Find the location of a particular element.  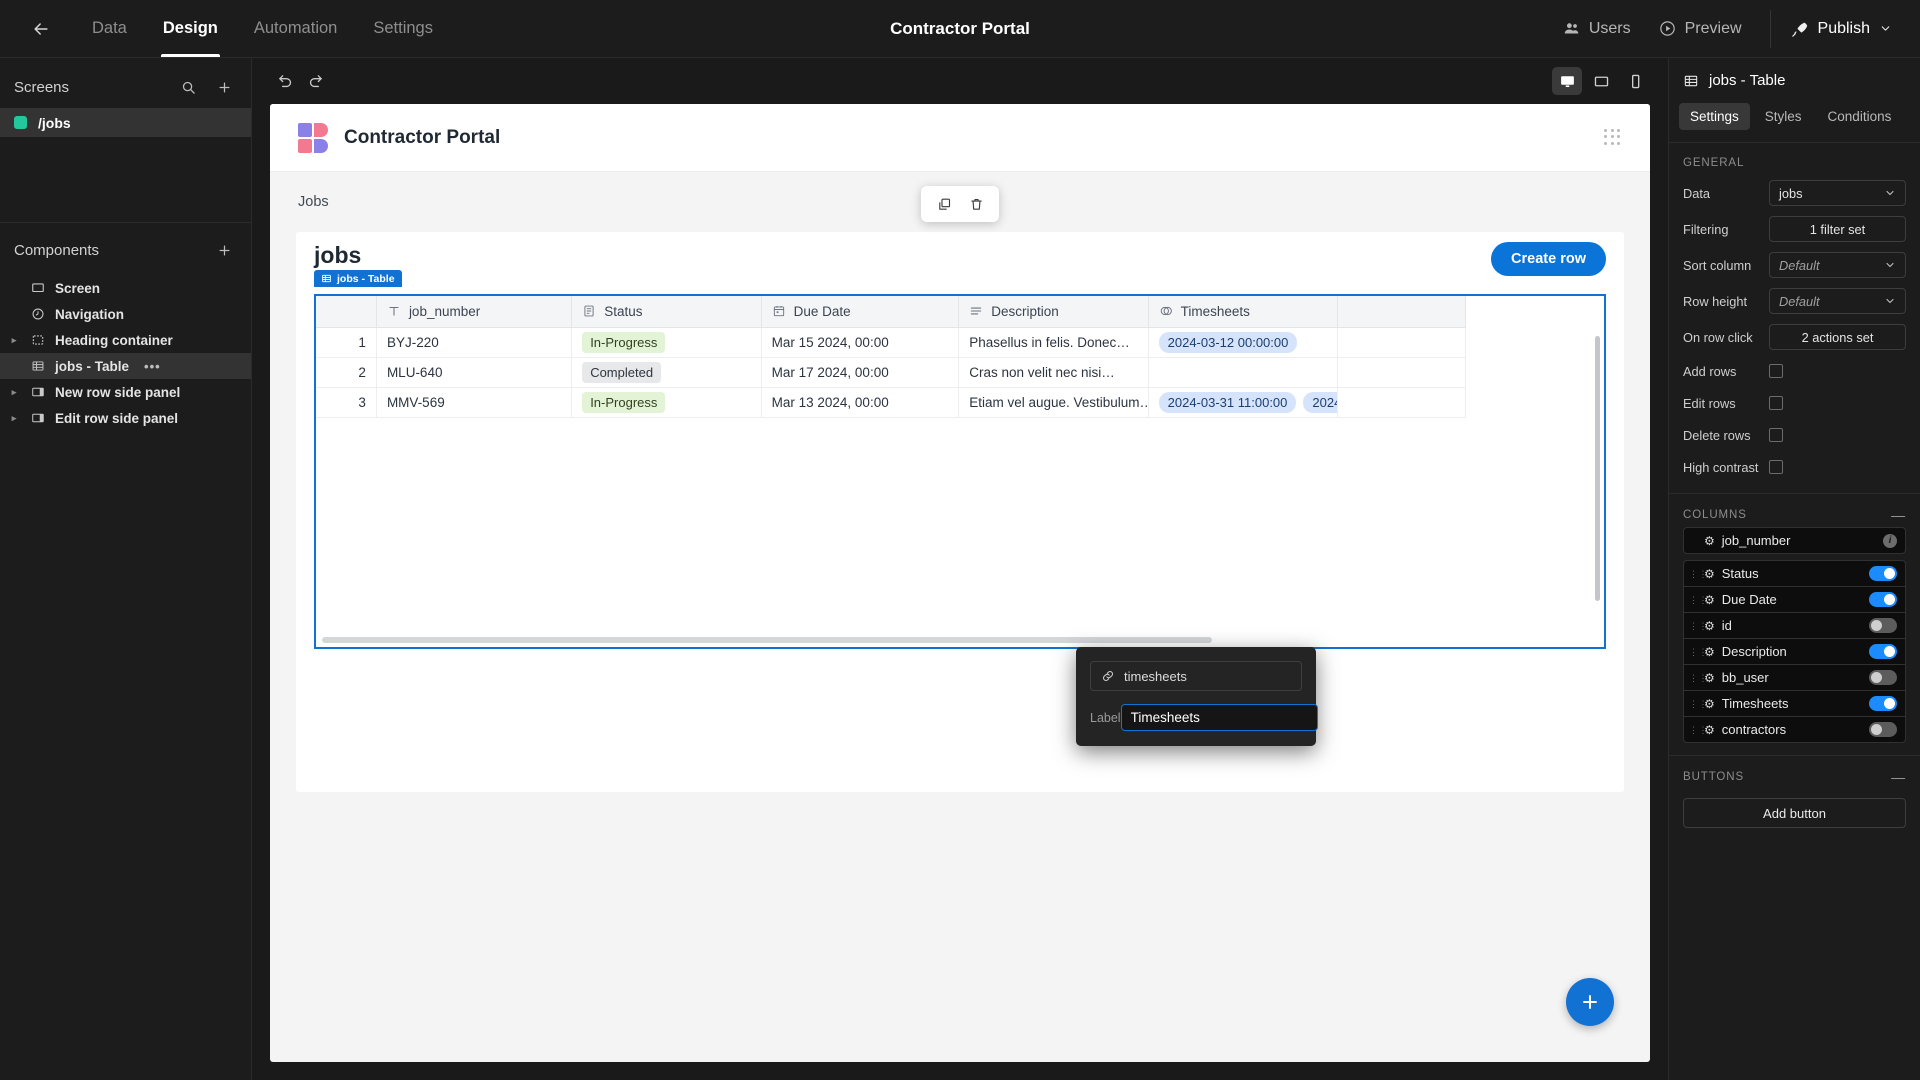

add-component-fab is located at coordinates (1590, 1002).